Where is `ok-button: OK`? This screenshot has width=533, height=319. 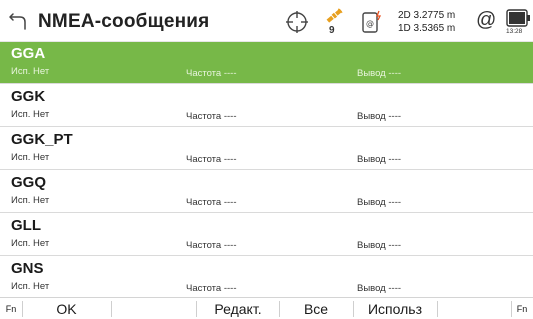
ok-button: OK is located at coordinates (66, 308).